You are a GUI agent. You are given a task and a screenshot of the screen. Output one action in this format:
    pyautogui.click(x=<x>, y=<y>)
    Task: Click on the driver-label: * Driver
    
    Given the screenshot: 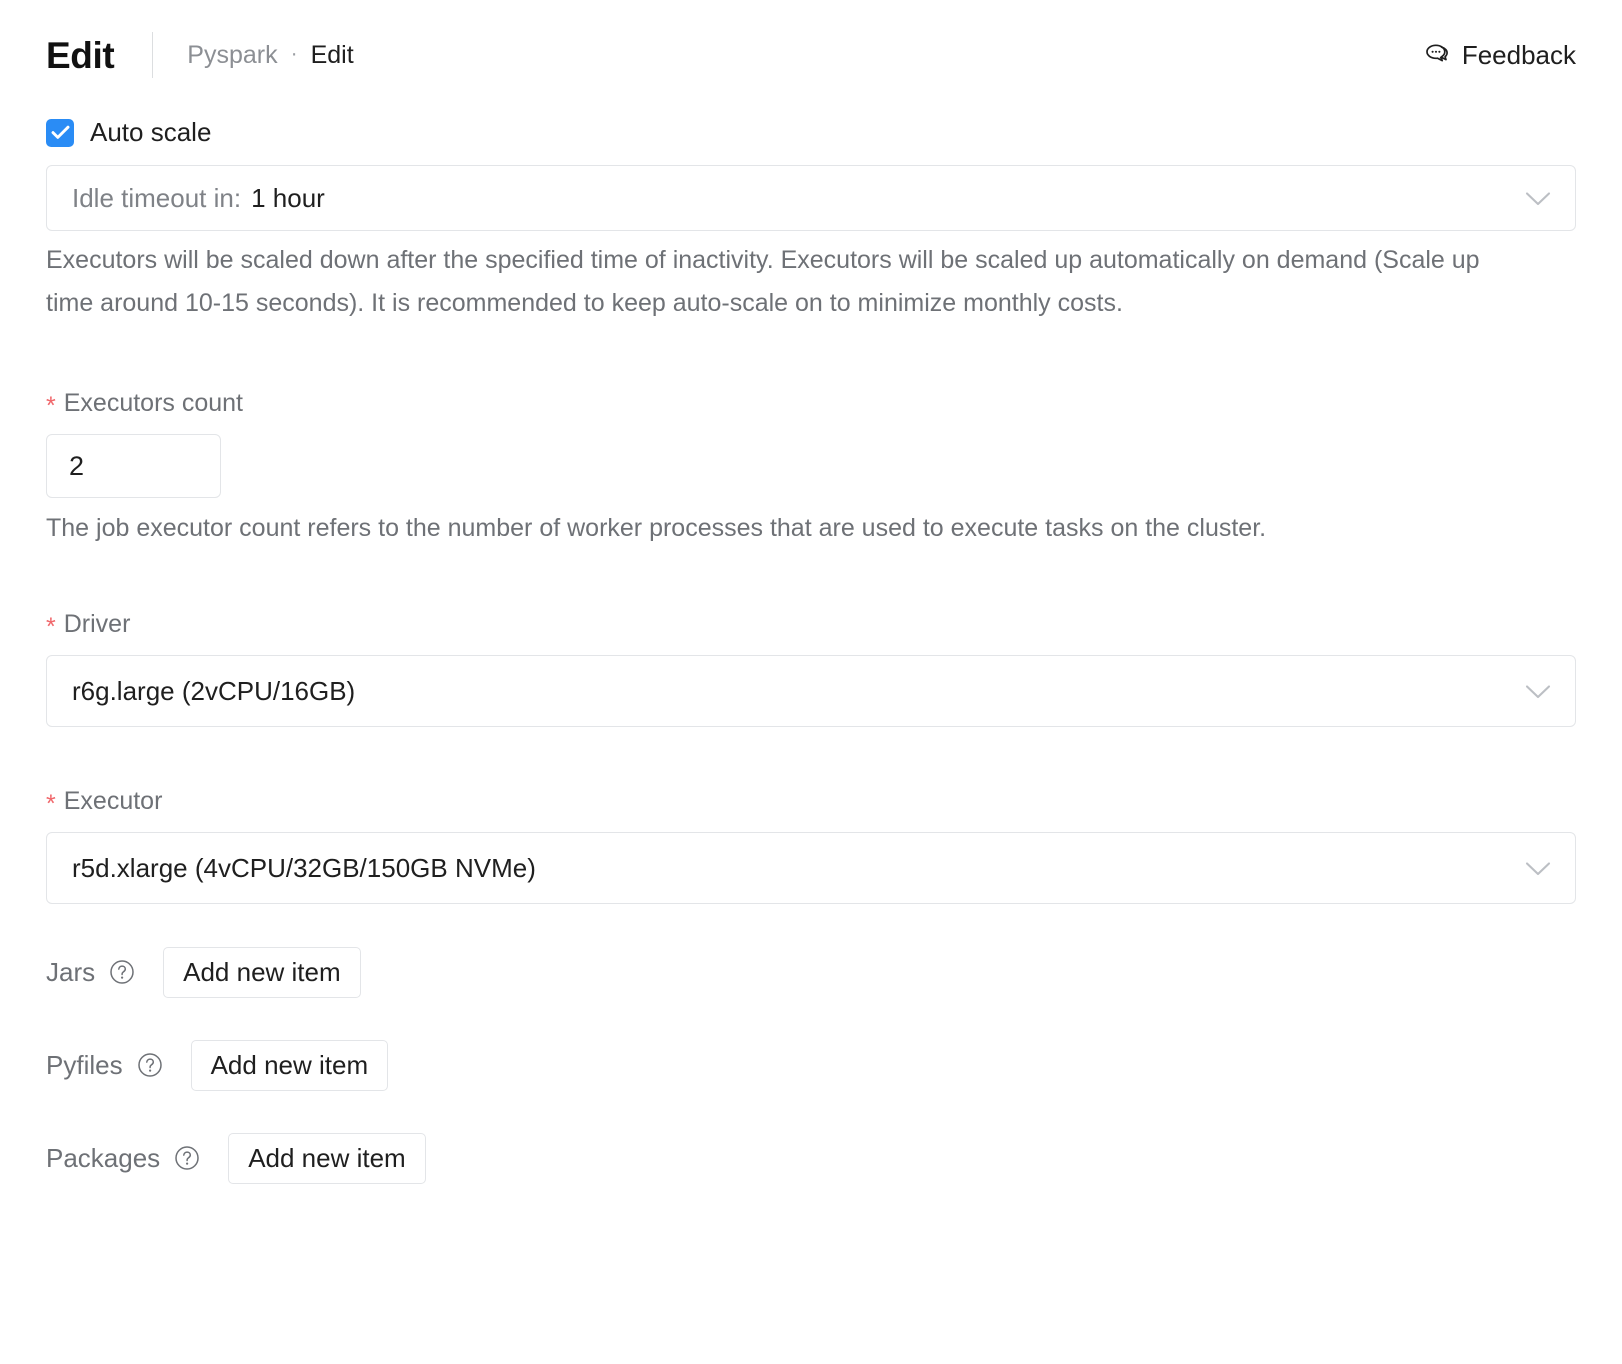 What is the action you would take?
    pyautogui.click(x=811, y=625)
    